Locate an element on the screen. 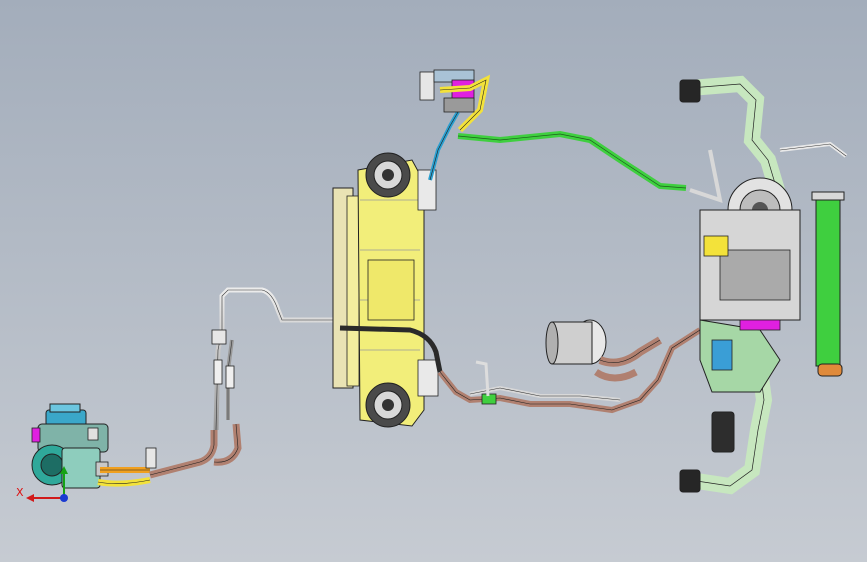  pipe-run-left is located at coordinates (242, 383).